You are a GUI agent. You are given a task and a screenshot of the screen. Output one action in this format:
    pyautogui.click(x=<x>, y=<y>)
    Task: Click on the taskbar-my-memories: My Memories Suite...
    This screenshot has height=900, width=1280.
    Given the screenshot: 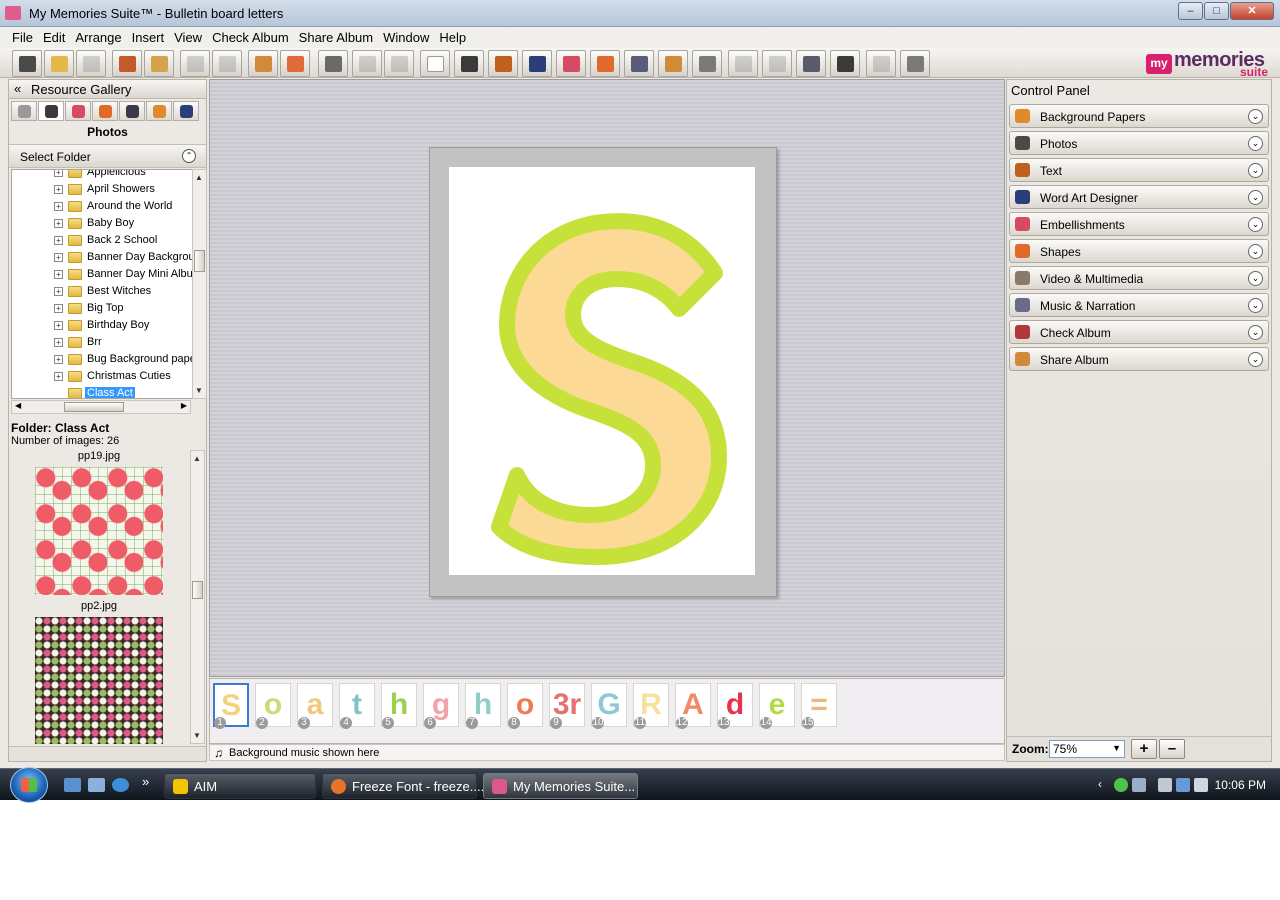 What is the action you would take?
    pyautogui.click(x=560, y=786)
    